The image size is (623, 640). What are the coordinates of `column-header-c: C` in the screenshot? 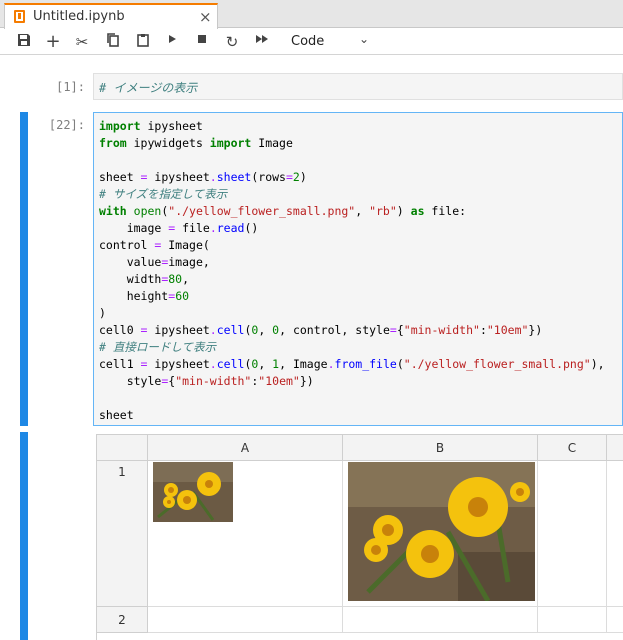 It's located at (572, 448).